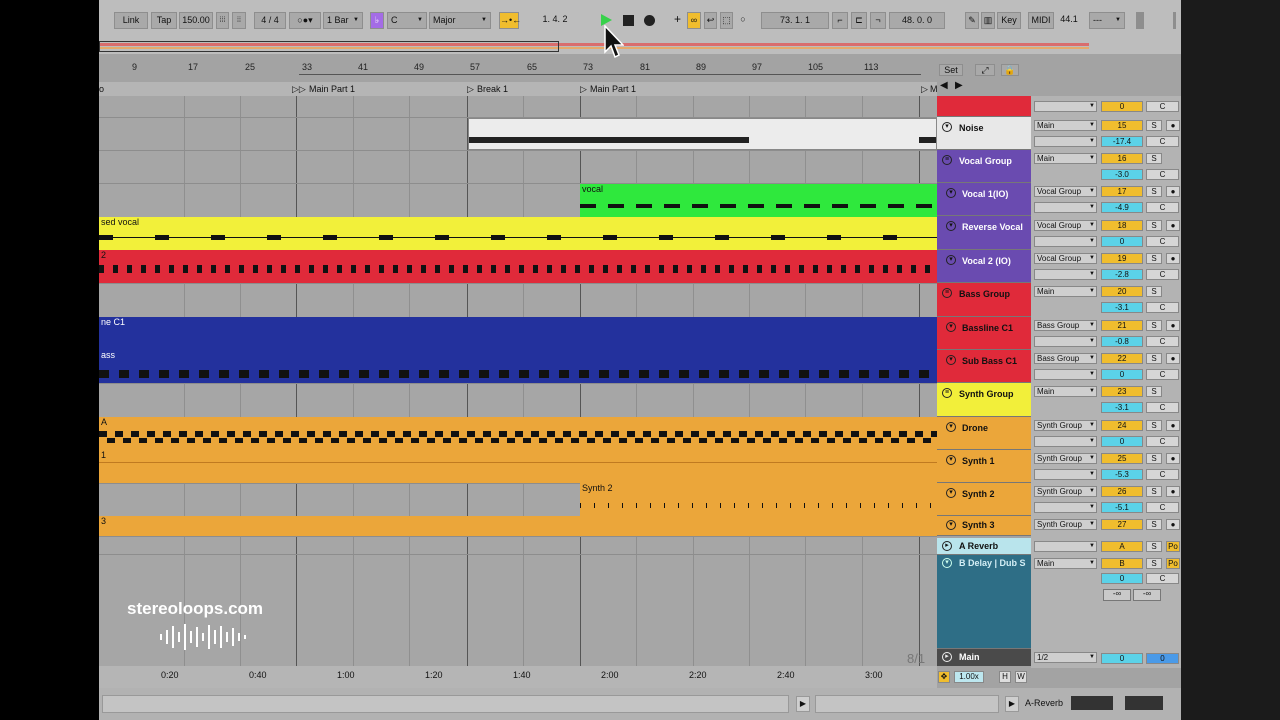 This screenshot has height=720, width=1280. What do you see at coordinates (984, 300) in the screenshot?
I see `track-header-bass-group: ≡ Bass Group` at bounding box center [984, 300].